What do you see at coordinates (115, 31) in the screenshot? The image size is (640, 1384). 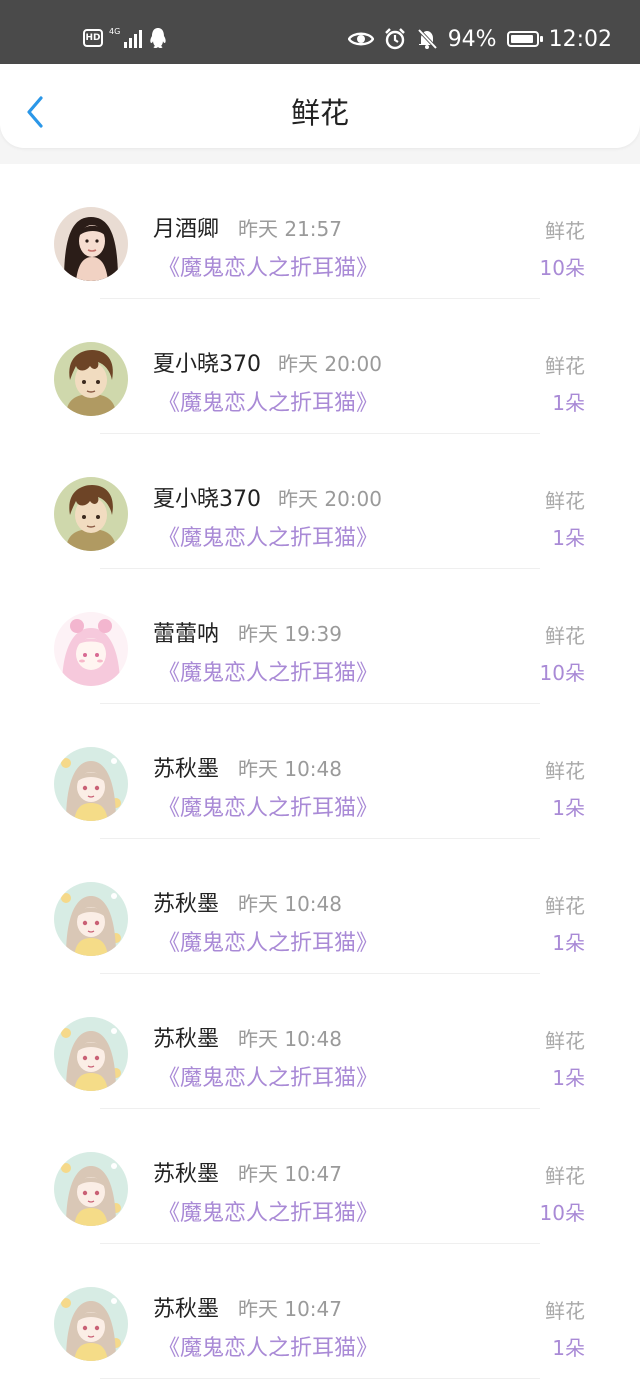 I see `network-label: 4G` at bounding box center [115, 31].